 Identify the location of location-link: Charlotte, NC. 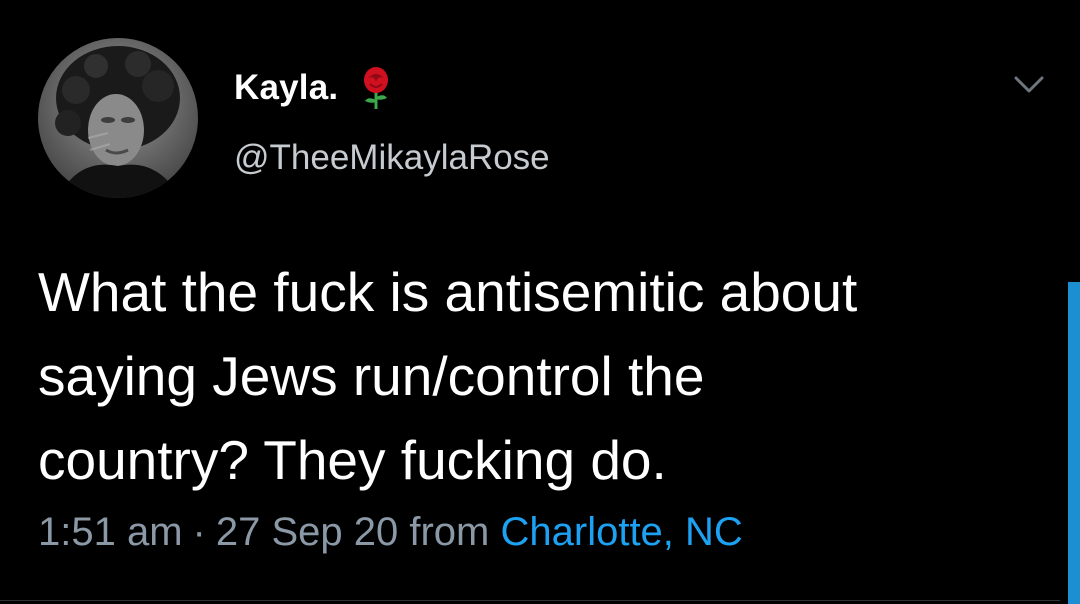
(622, 532).